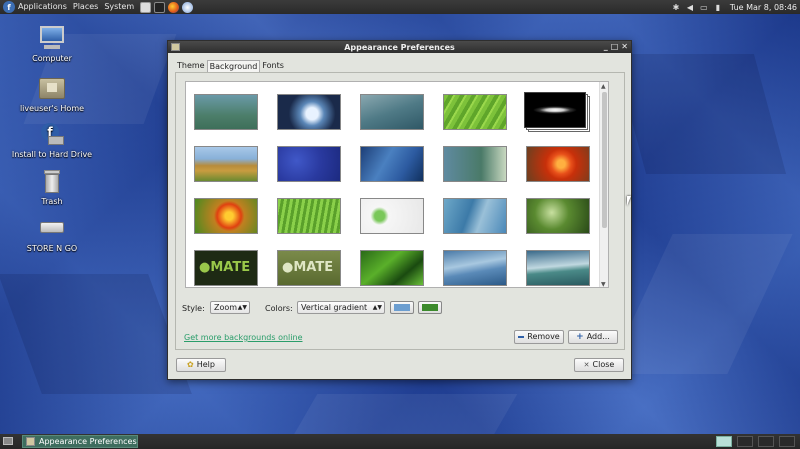 The image size is (800, 449). Describe the element at coordinates (273, 66) in the screenshot. I see `tab-fonts: Fonts` at that location.